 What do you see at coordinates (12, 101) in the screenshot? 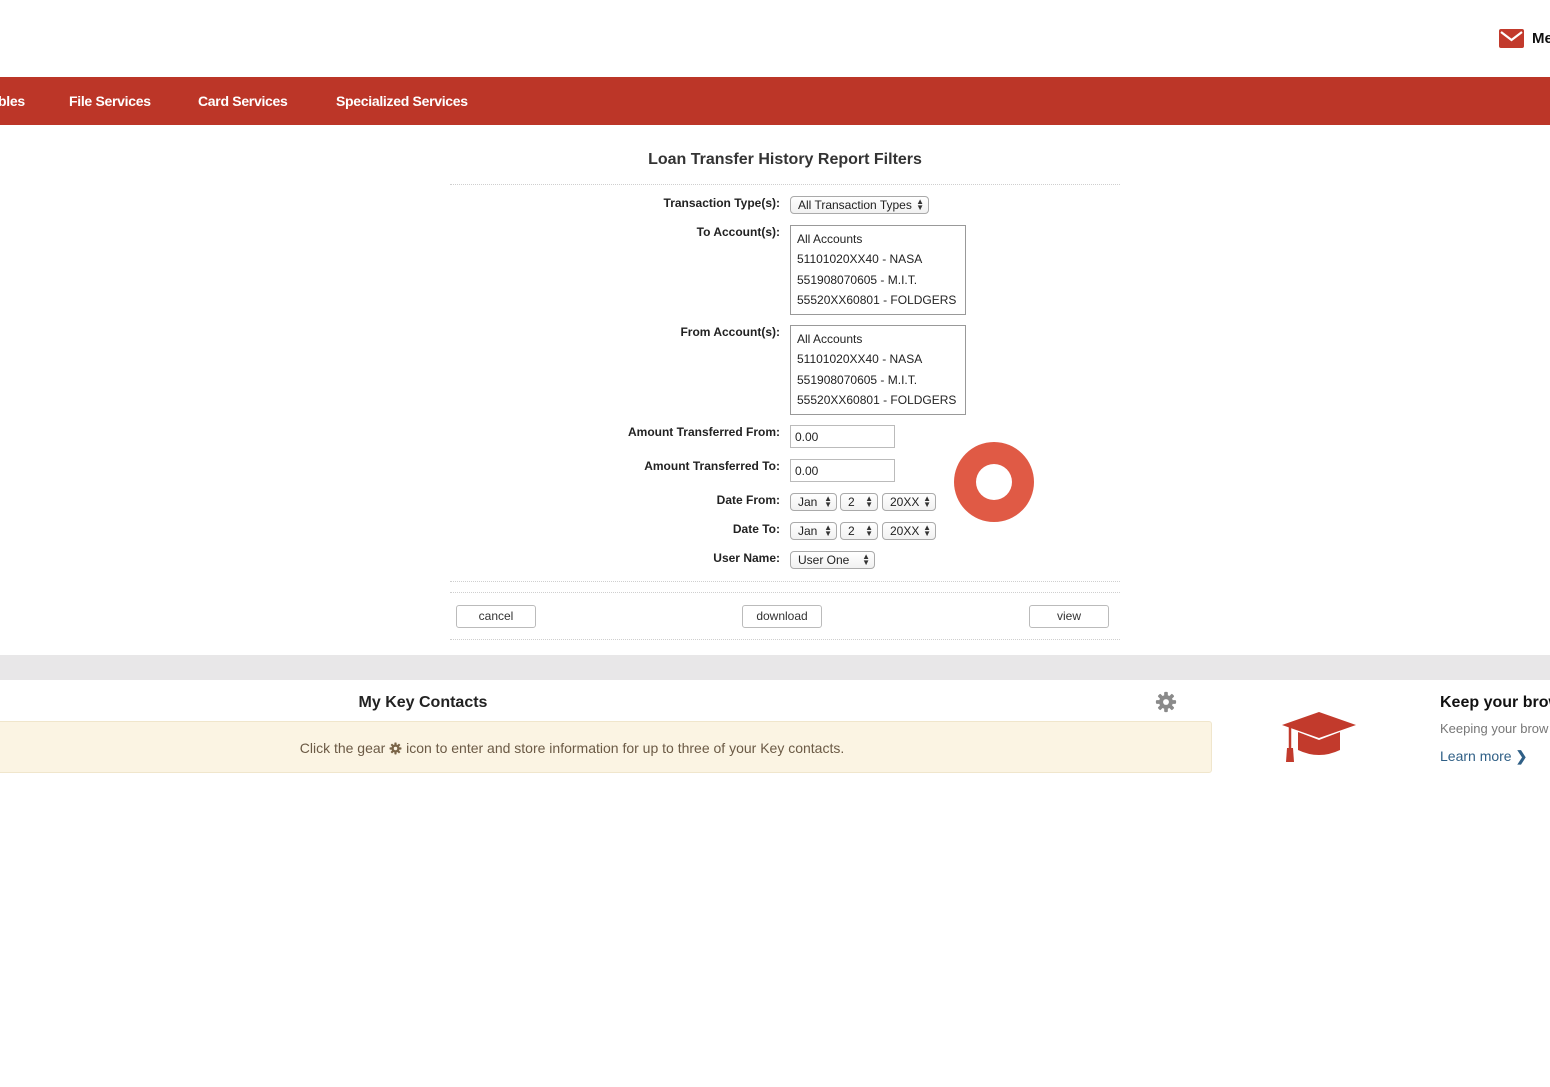
I see `nav-item-partial: bles` at bounding box center [12, 101].